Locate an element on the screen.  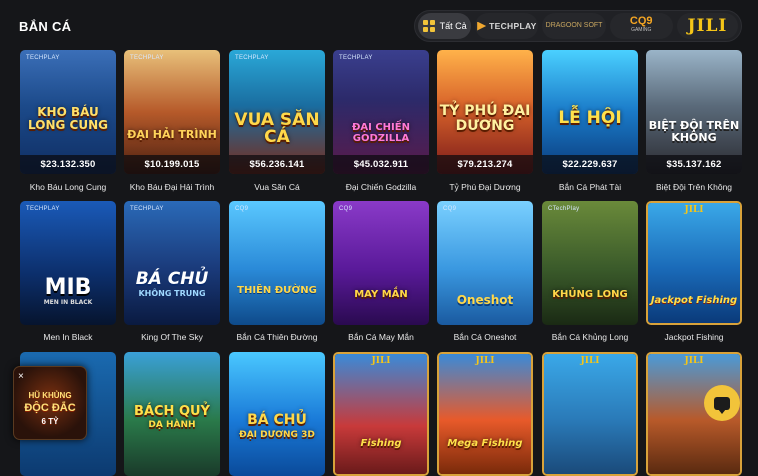
game-card: JILI is located at coordinates (590, 414).